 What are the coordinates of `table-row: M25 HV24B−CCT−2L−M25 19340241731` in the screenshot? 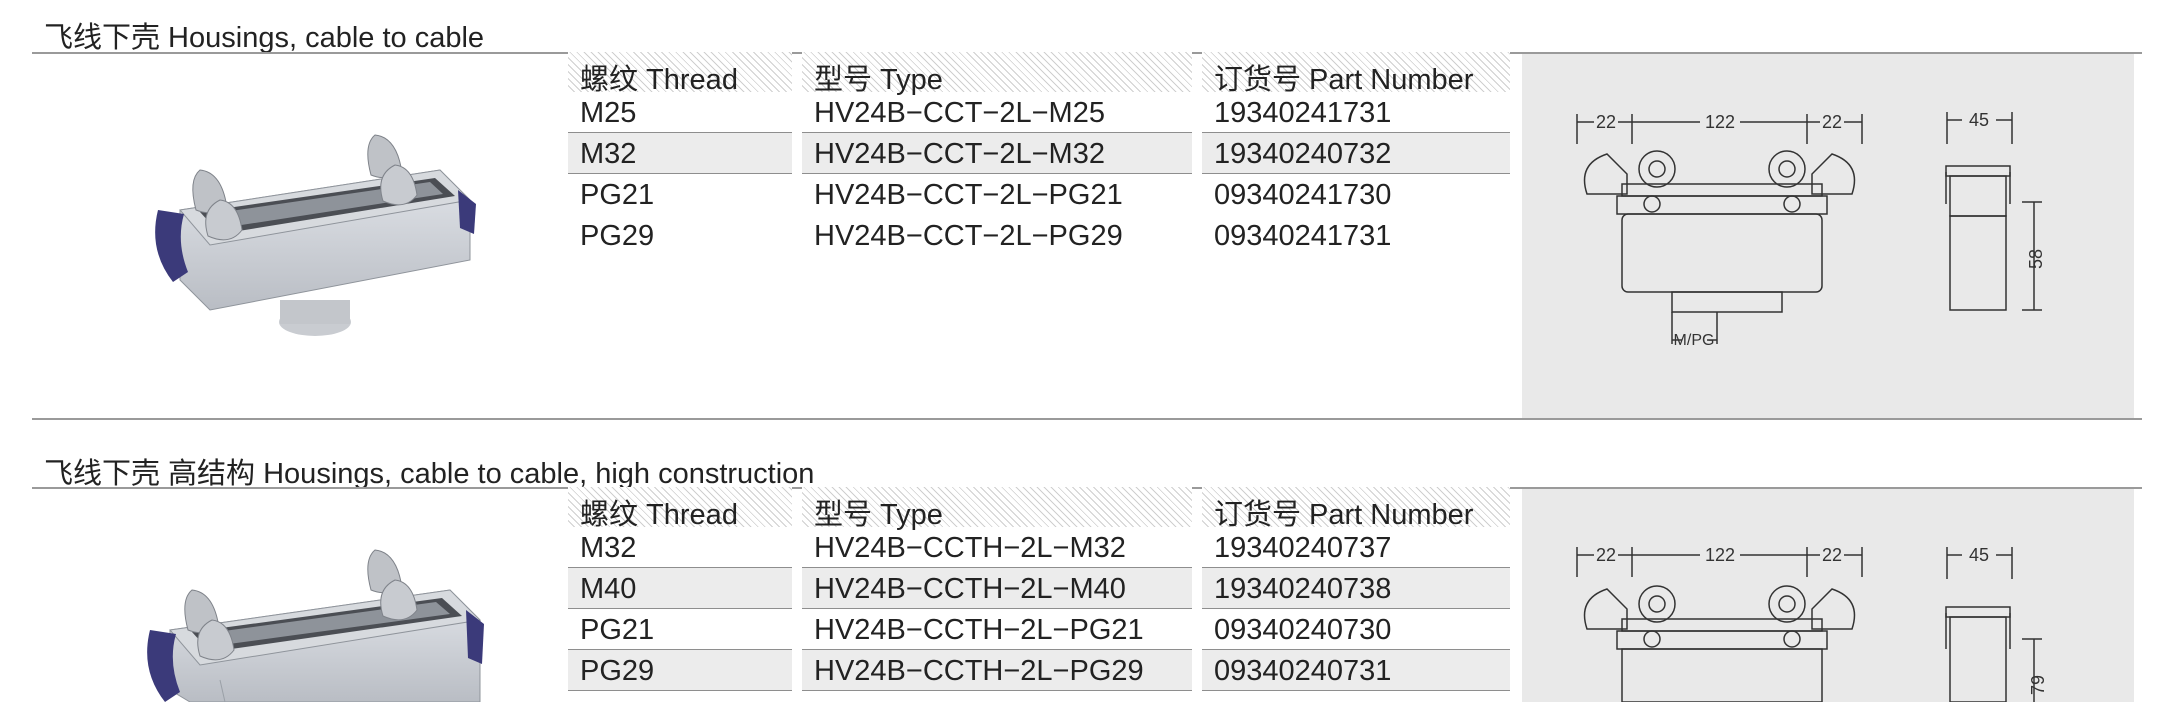 It's located at (1039, 112).